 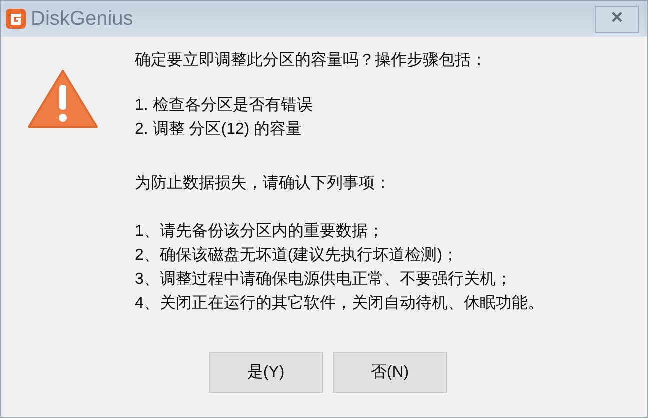 What do you see at coordinates (16, 19) in the screenshot?
I see `app-logo-icon` at bounding box center [16, 19].